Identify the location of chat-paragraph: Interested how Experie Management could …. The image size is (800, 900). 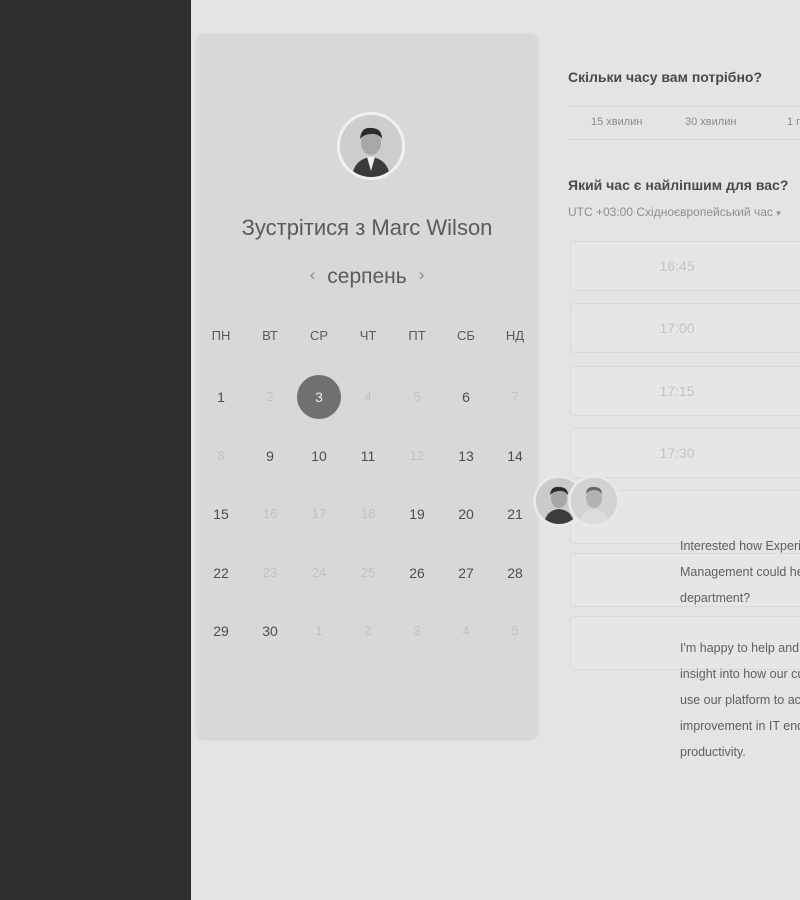
(740, 572).